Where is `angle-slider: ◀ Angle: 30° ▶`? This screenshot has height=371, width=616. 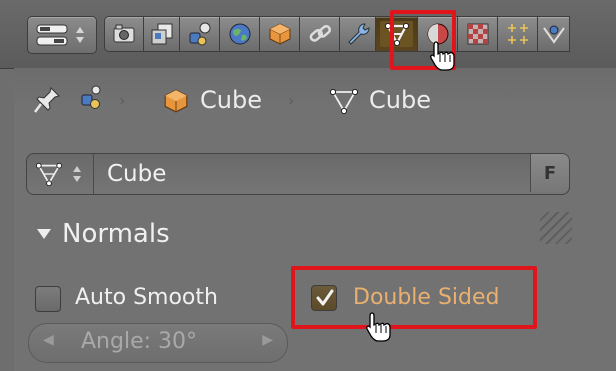 angle-slider: ◀ Angle: 30° ▶ is located at coordinates (158, 343).